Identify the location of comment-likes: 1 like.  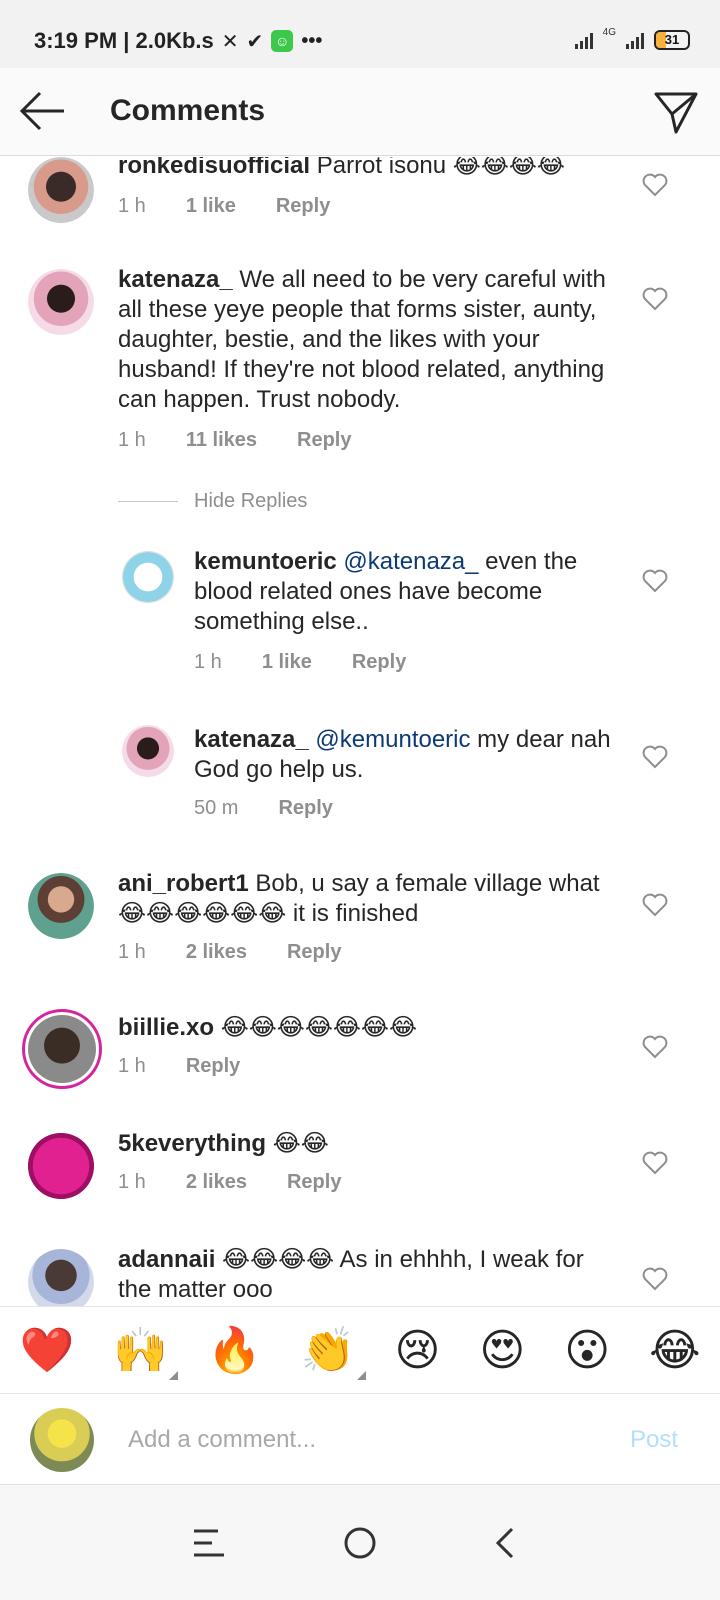
(211, 206).